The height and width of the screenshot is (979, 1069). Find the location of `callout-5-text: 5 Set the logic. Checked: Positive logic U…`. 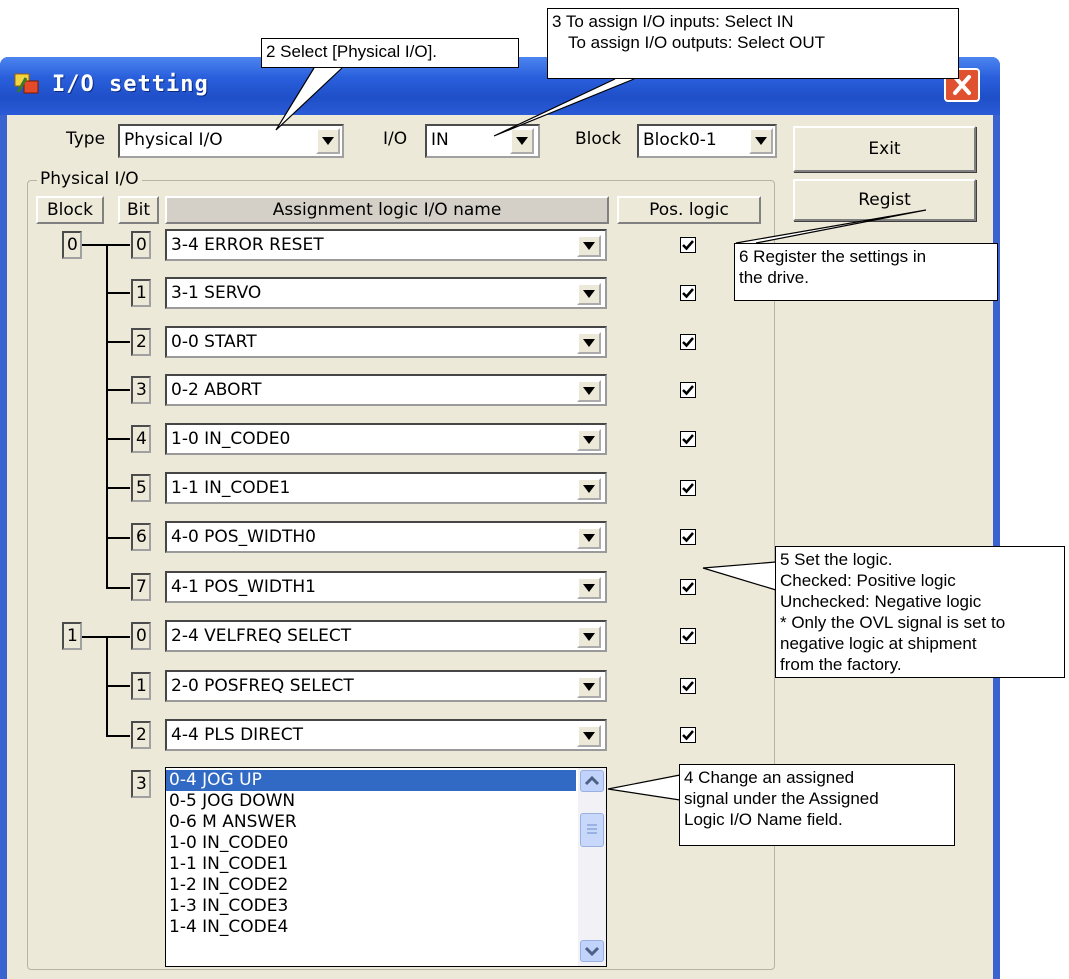

callout-5-text: 5 Set the logic. Checked: Positive logic U… is located at coordinates (920, 612).